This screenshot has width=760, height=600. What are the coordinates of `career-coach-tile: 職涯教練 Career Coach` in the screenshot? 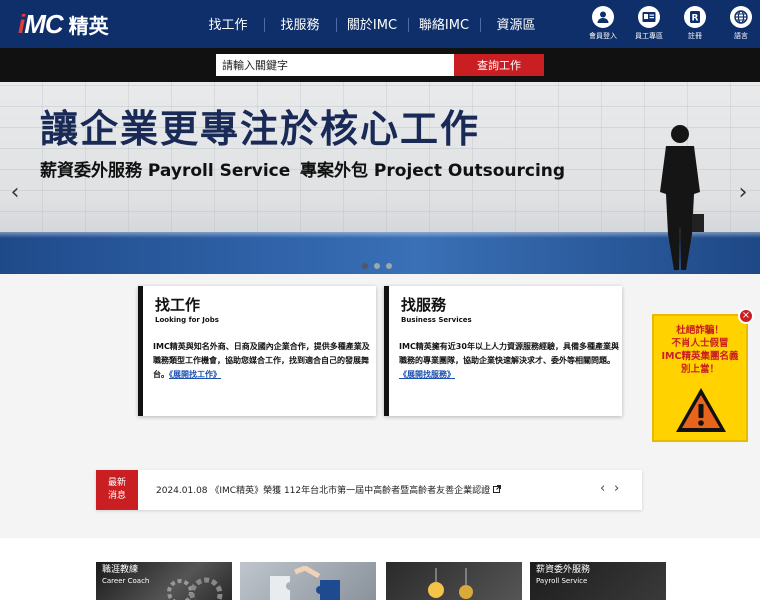 It's located at (164, 581).